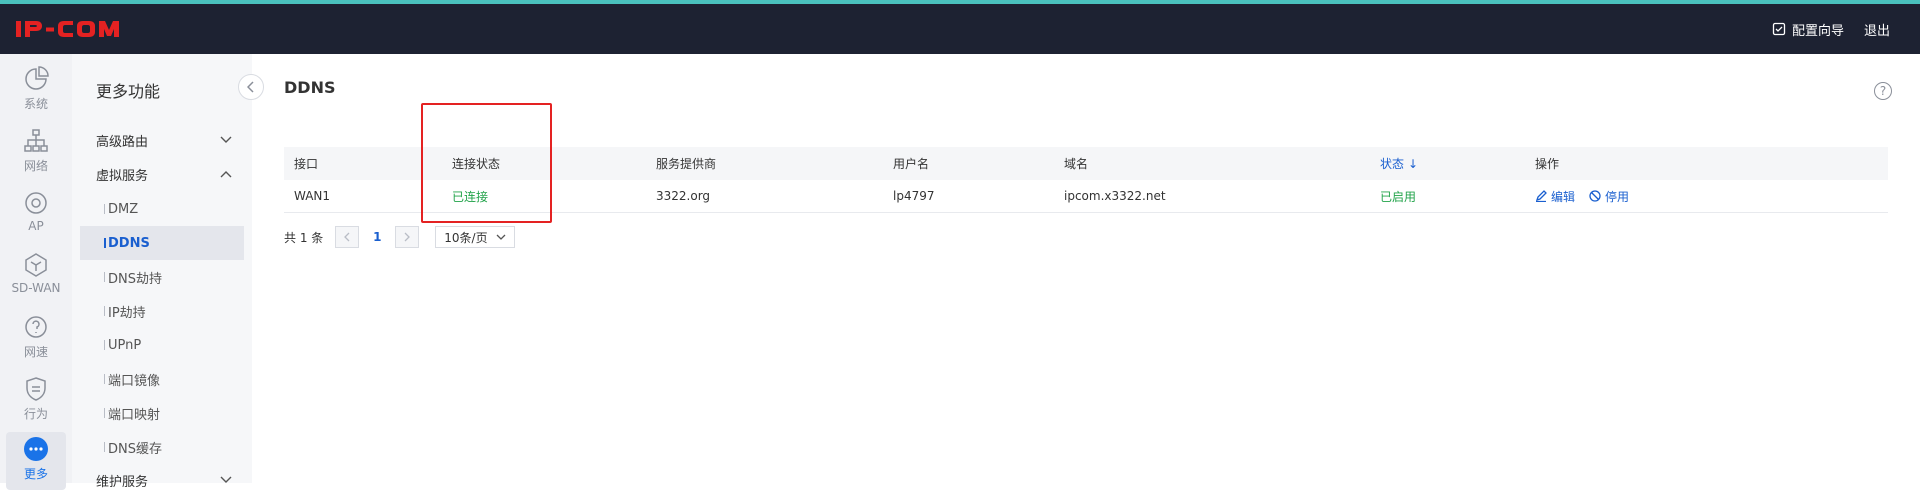 Image resolution: width=1920 pixels, height=490 pixels. I want to click on nav-more-label: 更多, so click(35, 474).